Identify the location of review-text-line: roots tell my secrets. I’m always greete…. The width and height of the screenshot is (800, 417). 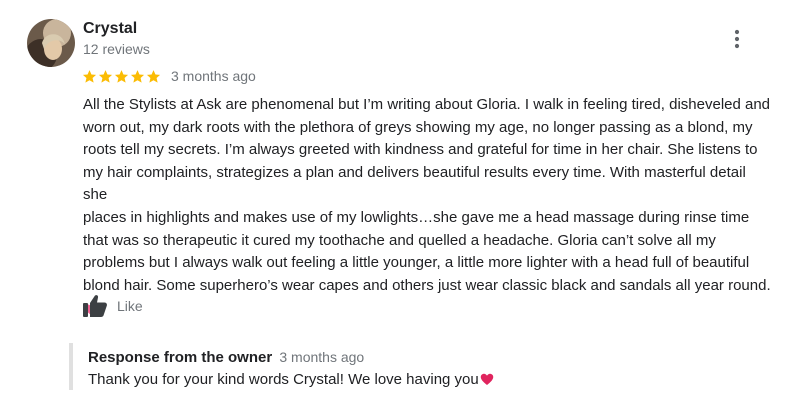
(420, 150).